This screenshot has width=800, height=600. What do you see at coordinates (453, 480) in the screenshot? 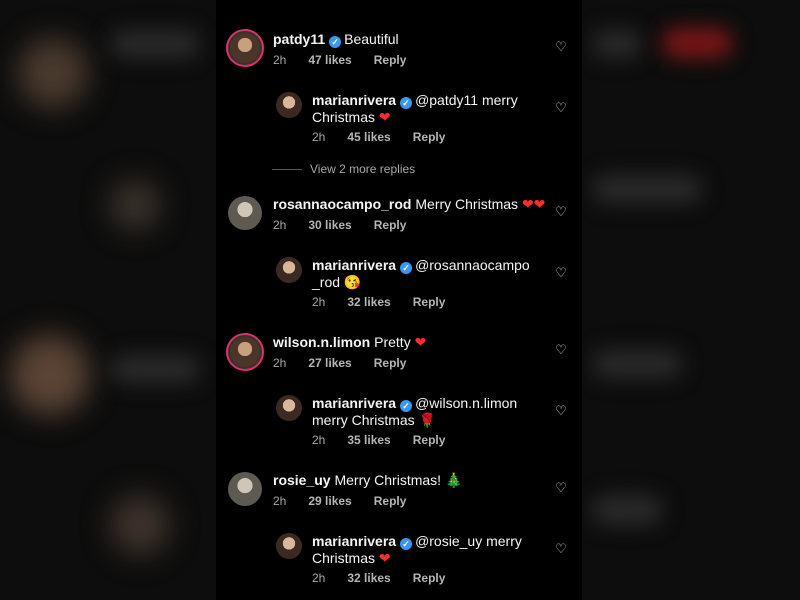
I see `tree-emoji: 🎄` at bounding box center [453, 480].